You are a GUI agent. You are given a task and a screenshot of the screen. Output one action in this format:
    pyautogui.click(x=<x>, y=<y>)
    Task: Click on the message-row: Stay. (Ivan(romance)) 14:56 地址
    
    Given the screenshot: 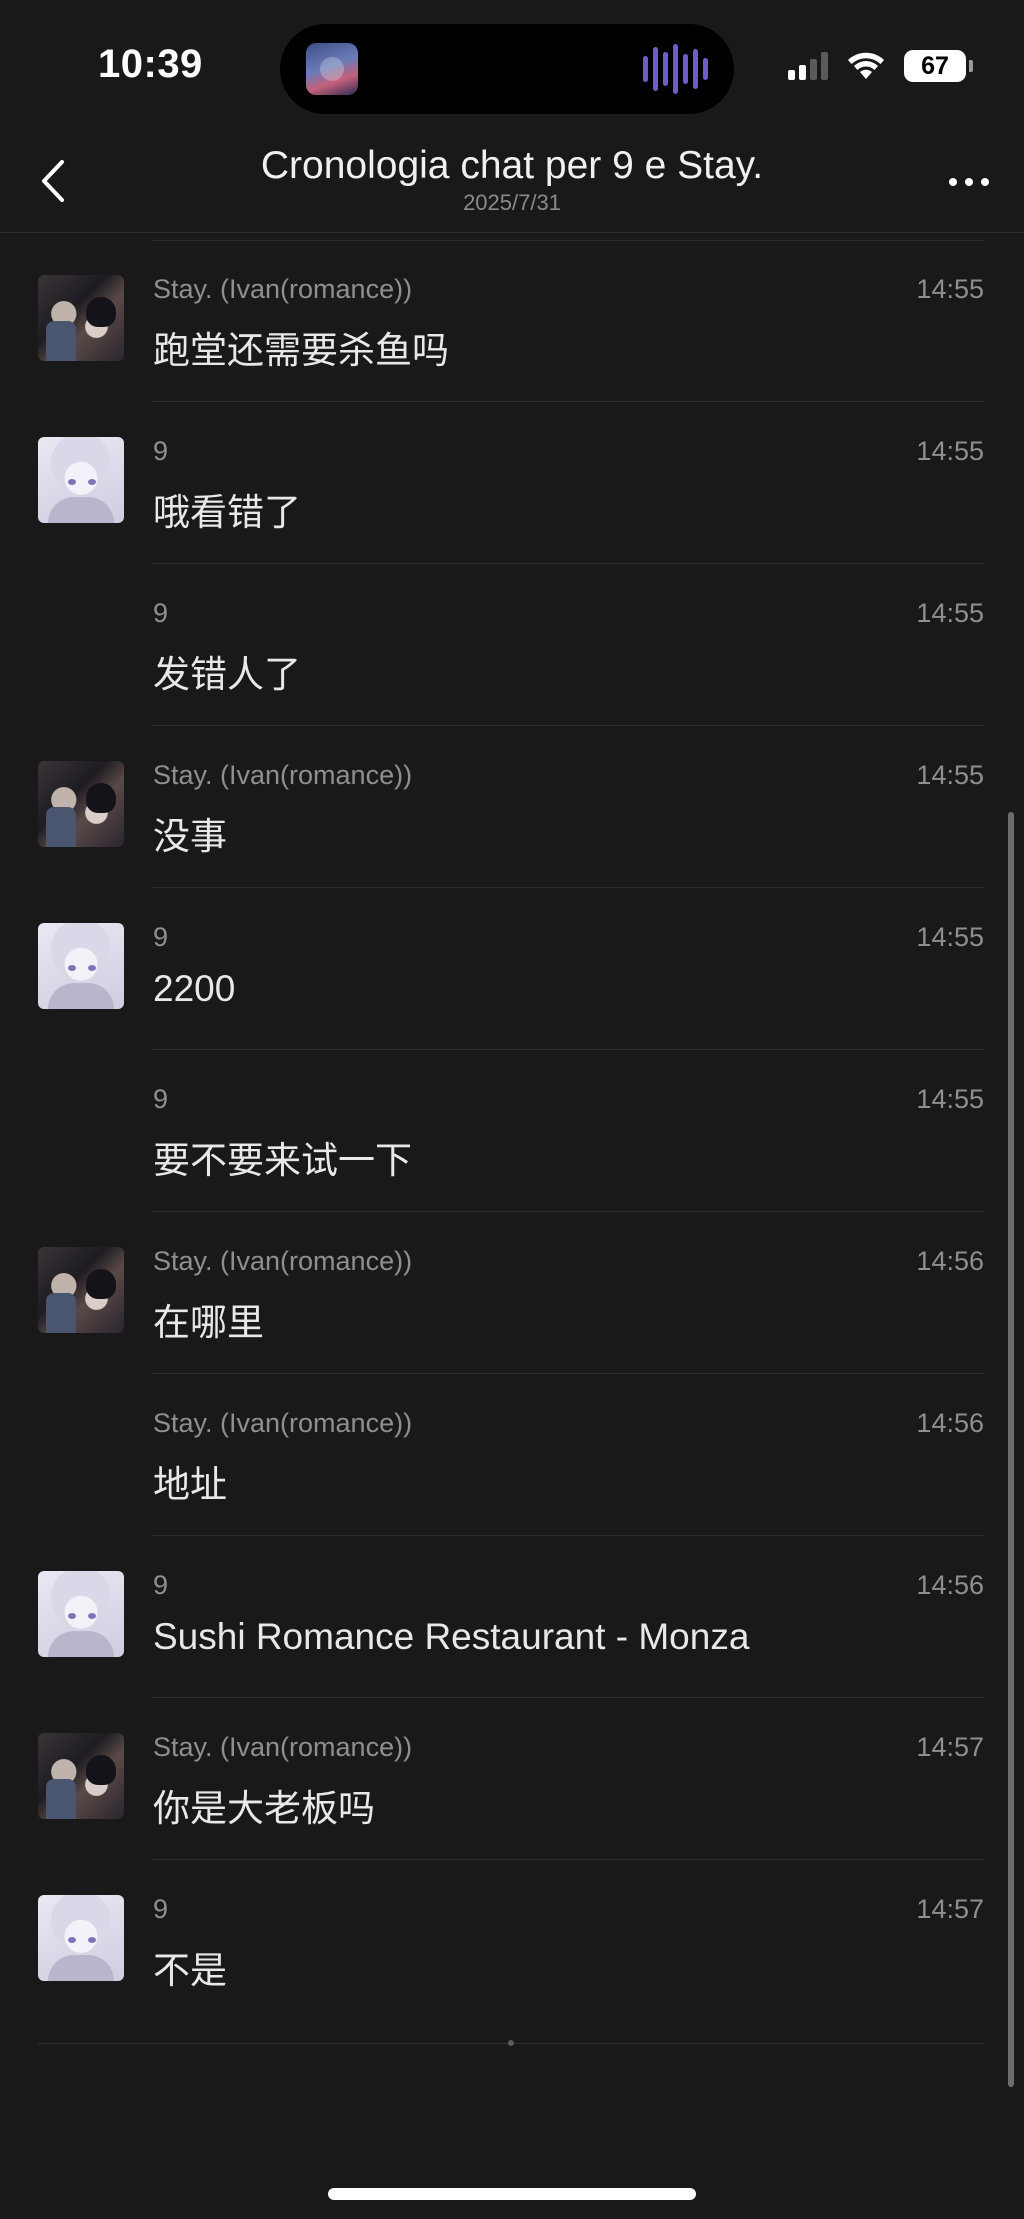 What is the action you would take?
    pyautogui.click(x=512, y=1455)
    